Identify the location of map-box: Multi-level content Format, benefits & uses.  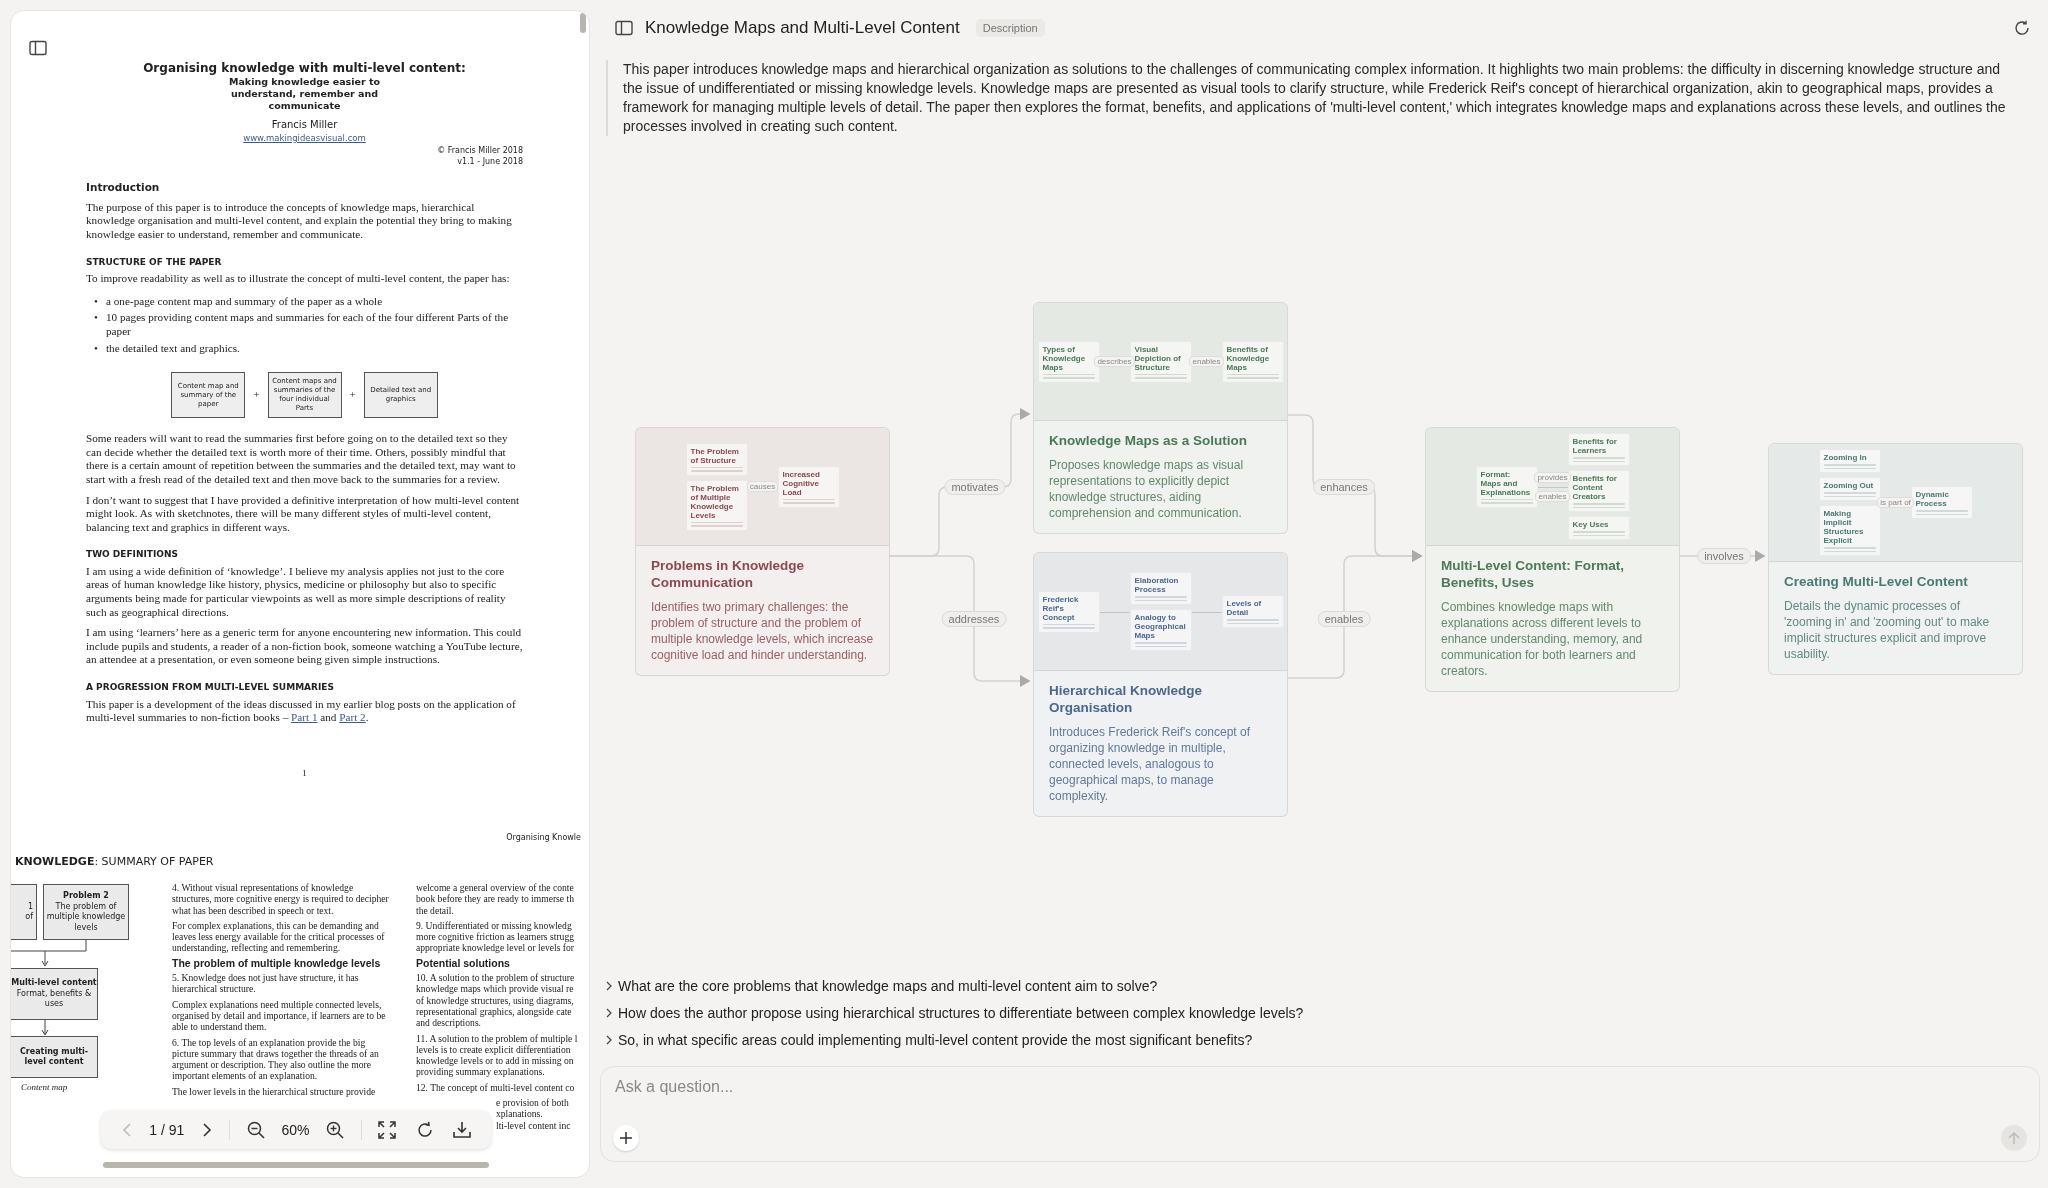
(54, 994).